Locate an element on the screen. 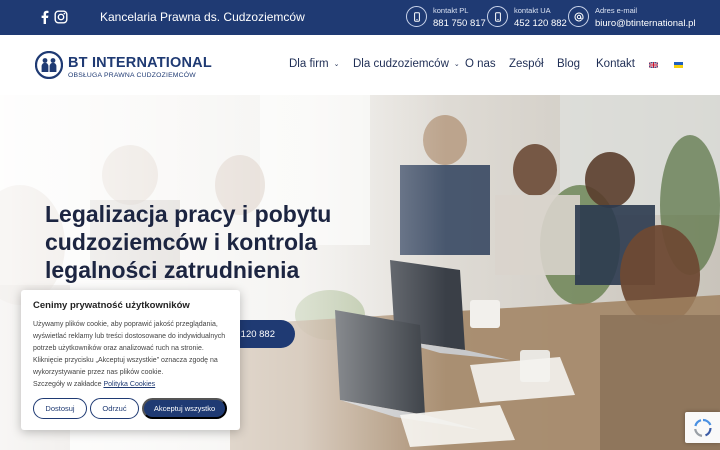 This screenshot has height=450, width=720. nav-item-label: Dla firm is located at coordinates (309, 64).